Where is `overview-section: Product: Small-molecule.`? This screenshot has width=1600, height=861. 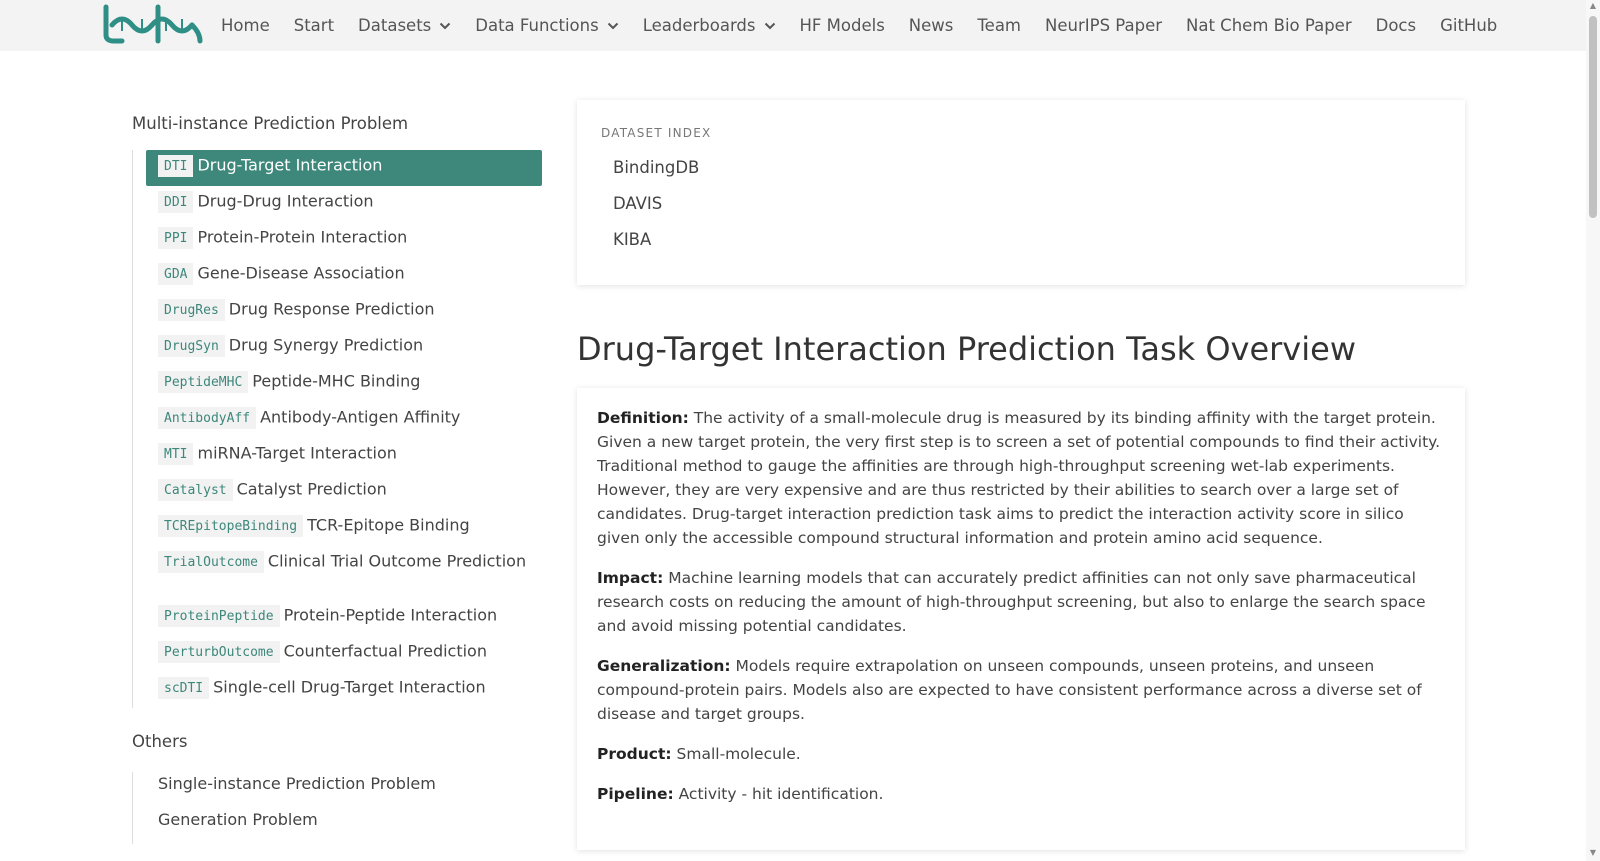
overview-section: Product: Small-molecule. is located at coordinates (1021, 754).